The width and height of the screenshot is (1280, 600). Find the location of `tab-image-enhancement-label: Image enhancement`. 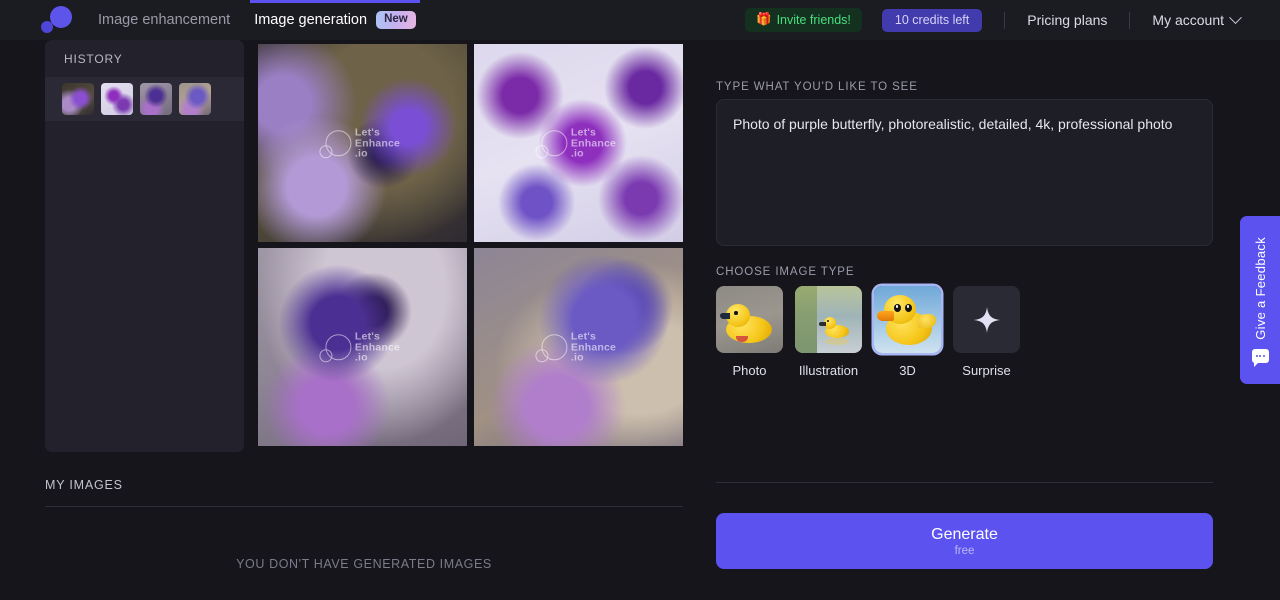

tab-image-enhancement-label: Image enhancement is located at coordinates (164, 20).